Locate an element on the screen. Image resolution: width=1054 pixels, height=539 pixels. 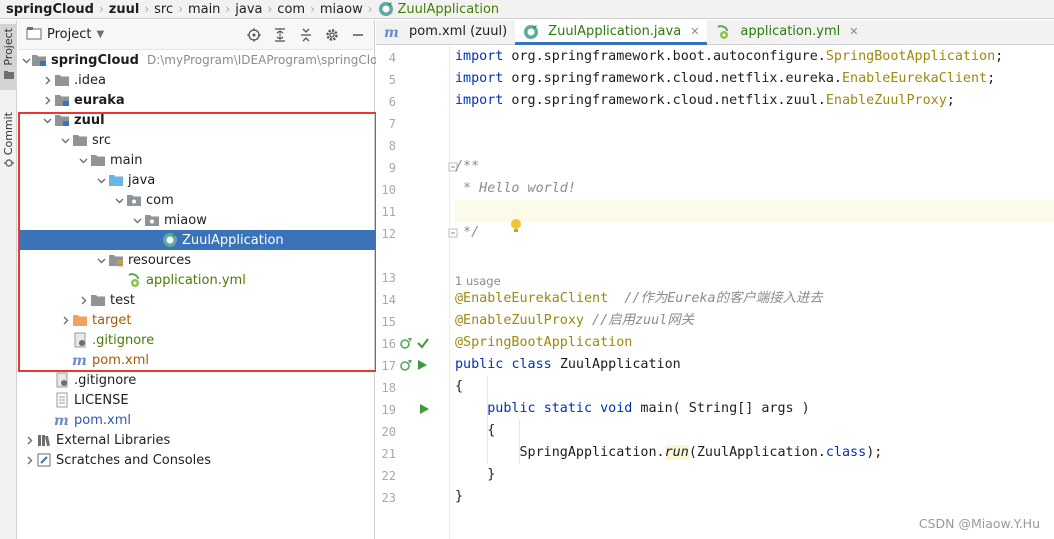
tree-item-label: springCloud is located at coordinates (95, 60).